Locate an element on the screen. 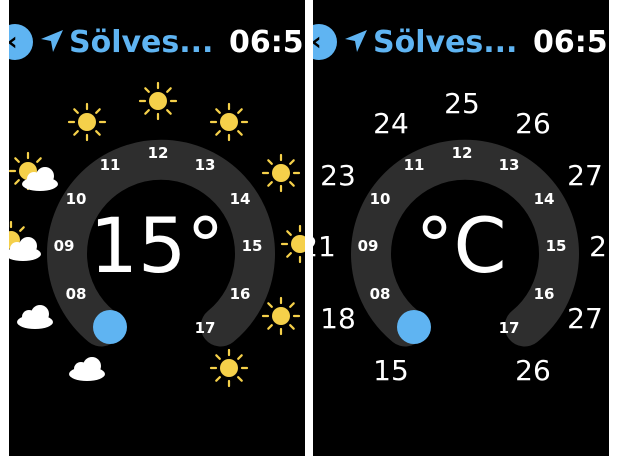  hourly-temperature: 18 is located at coordinates (338, 318).